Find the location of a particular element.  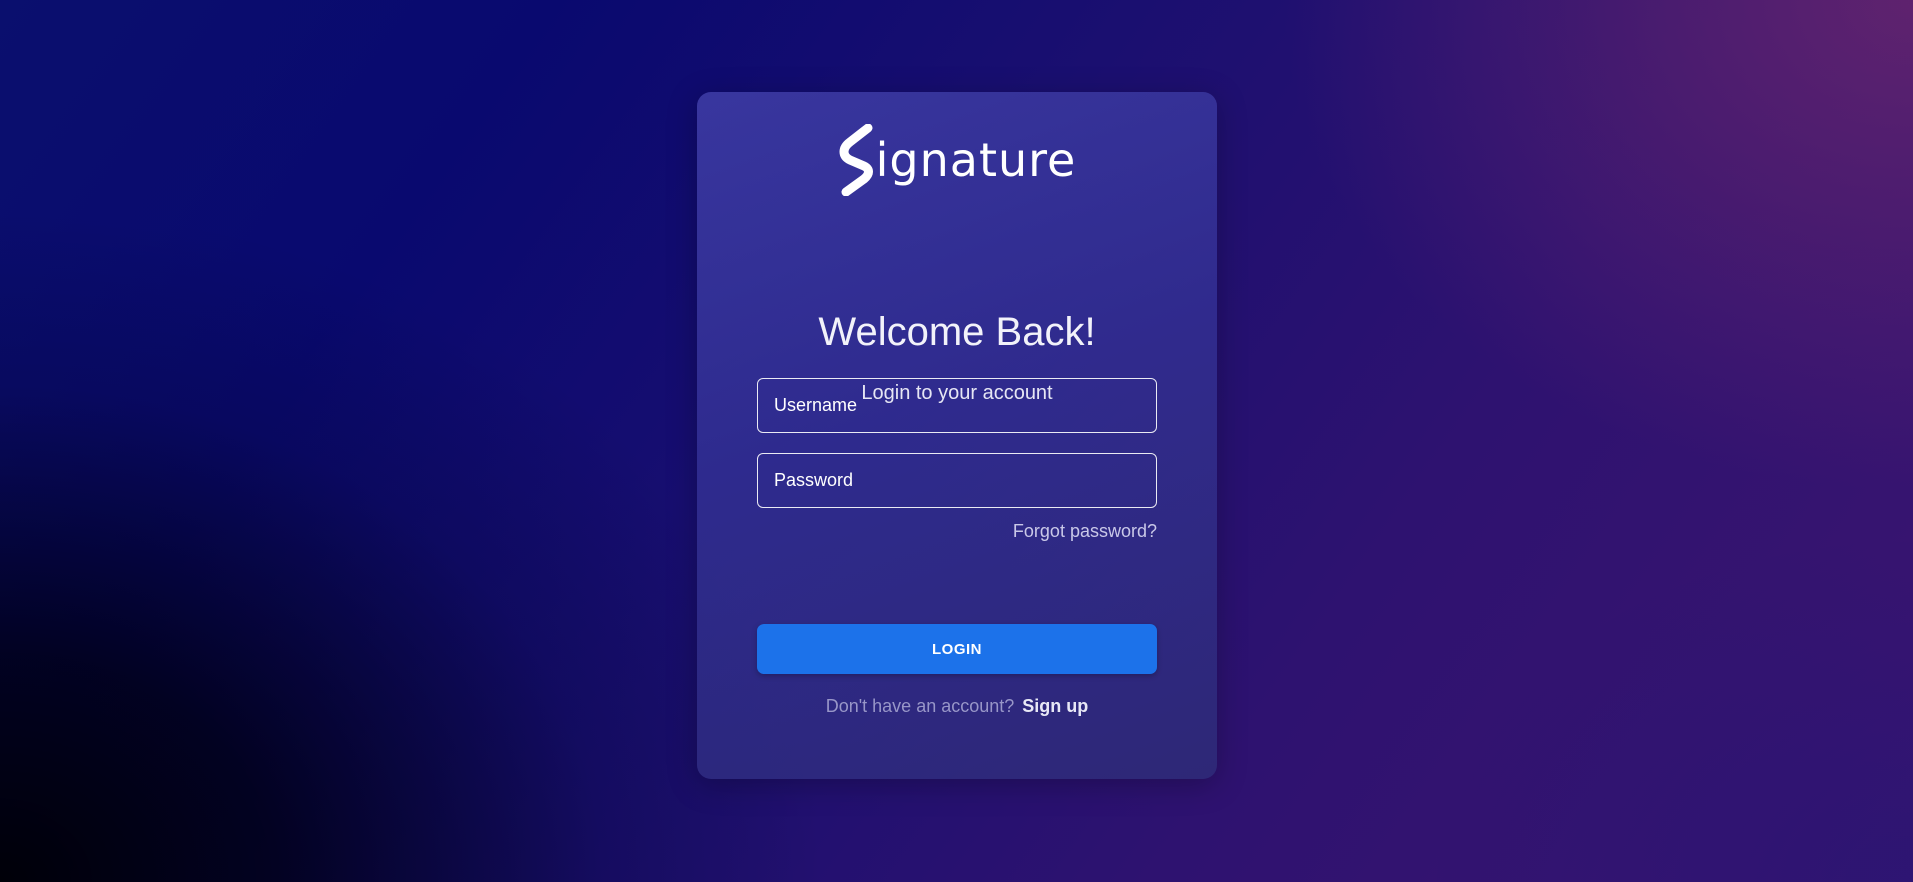

password-input is located at coordinates (957, 480).